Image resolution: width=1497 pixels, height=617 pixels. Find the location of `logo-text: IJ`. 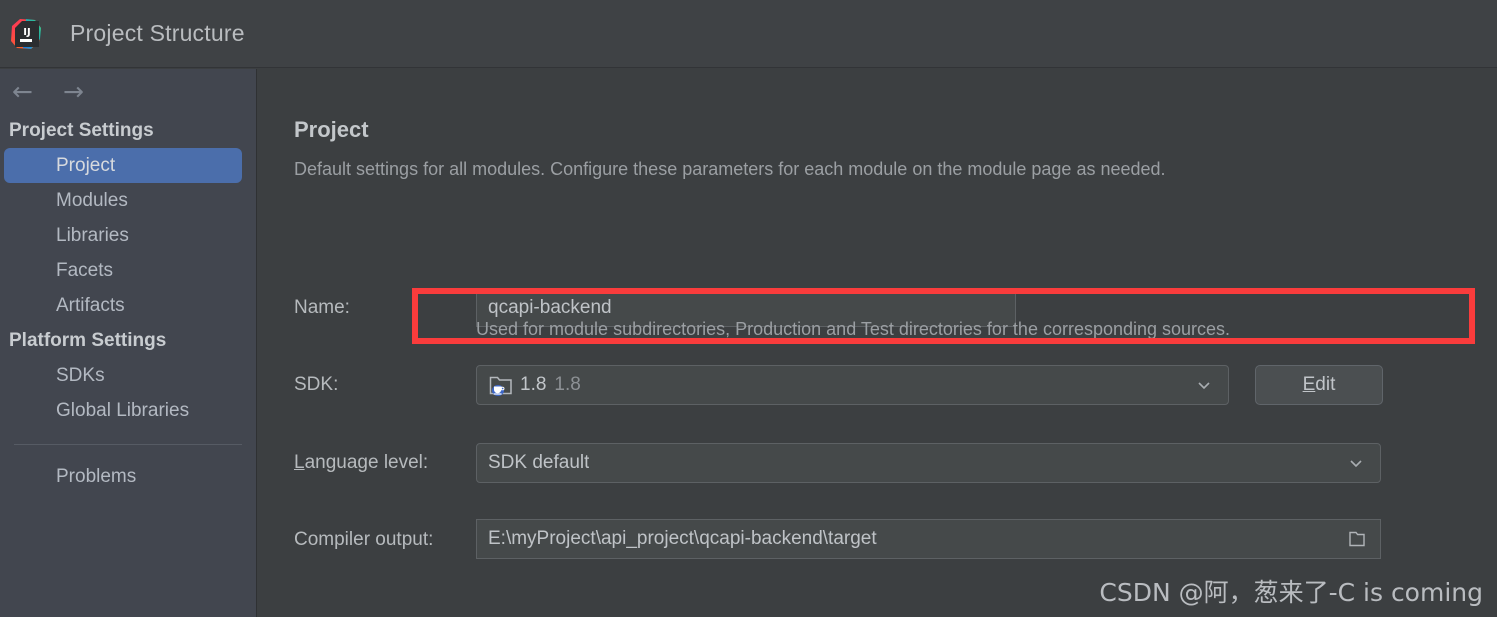

logo-text: IJ is located at coordinates (26, 32).